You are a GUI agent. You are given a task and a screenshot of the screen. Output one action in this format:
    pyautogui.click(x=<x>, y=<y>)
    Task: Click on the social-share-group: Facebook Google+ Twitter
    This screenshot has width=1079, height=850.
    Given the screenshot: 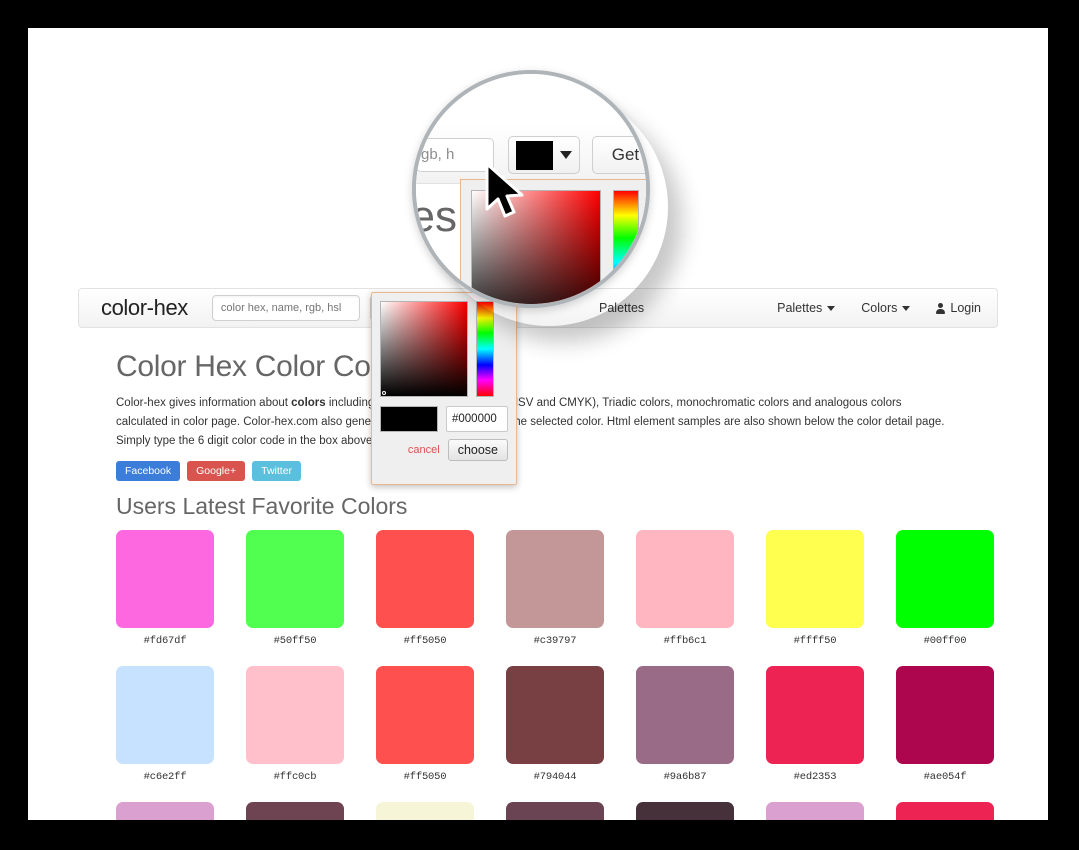 What is the action you would take?
    pyautogui.click(x=557, y=470)
    